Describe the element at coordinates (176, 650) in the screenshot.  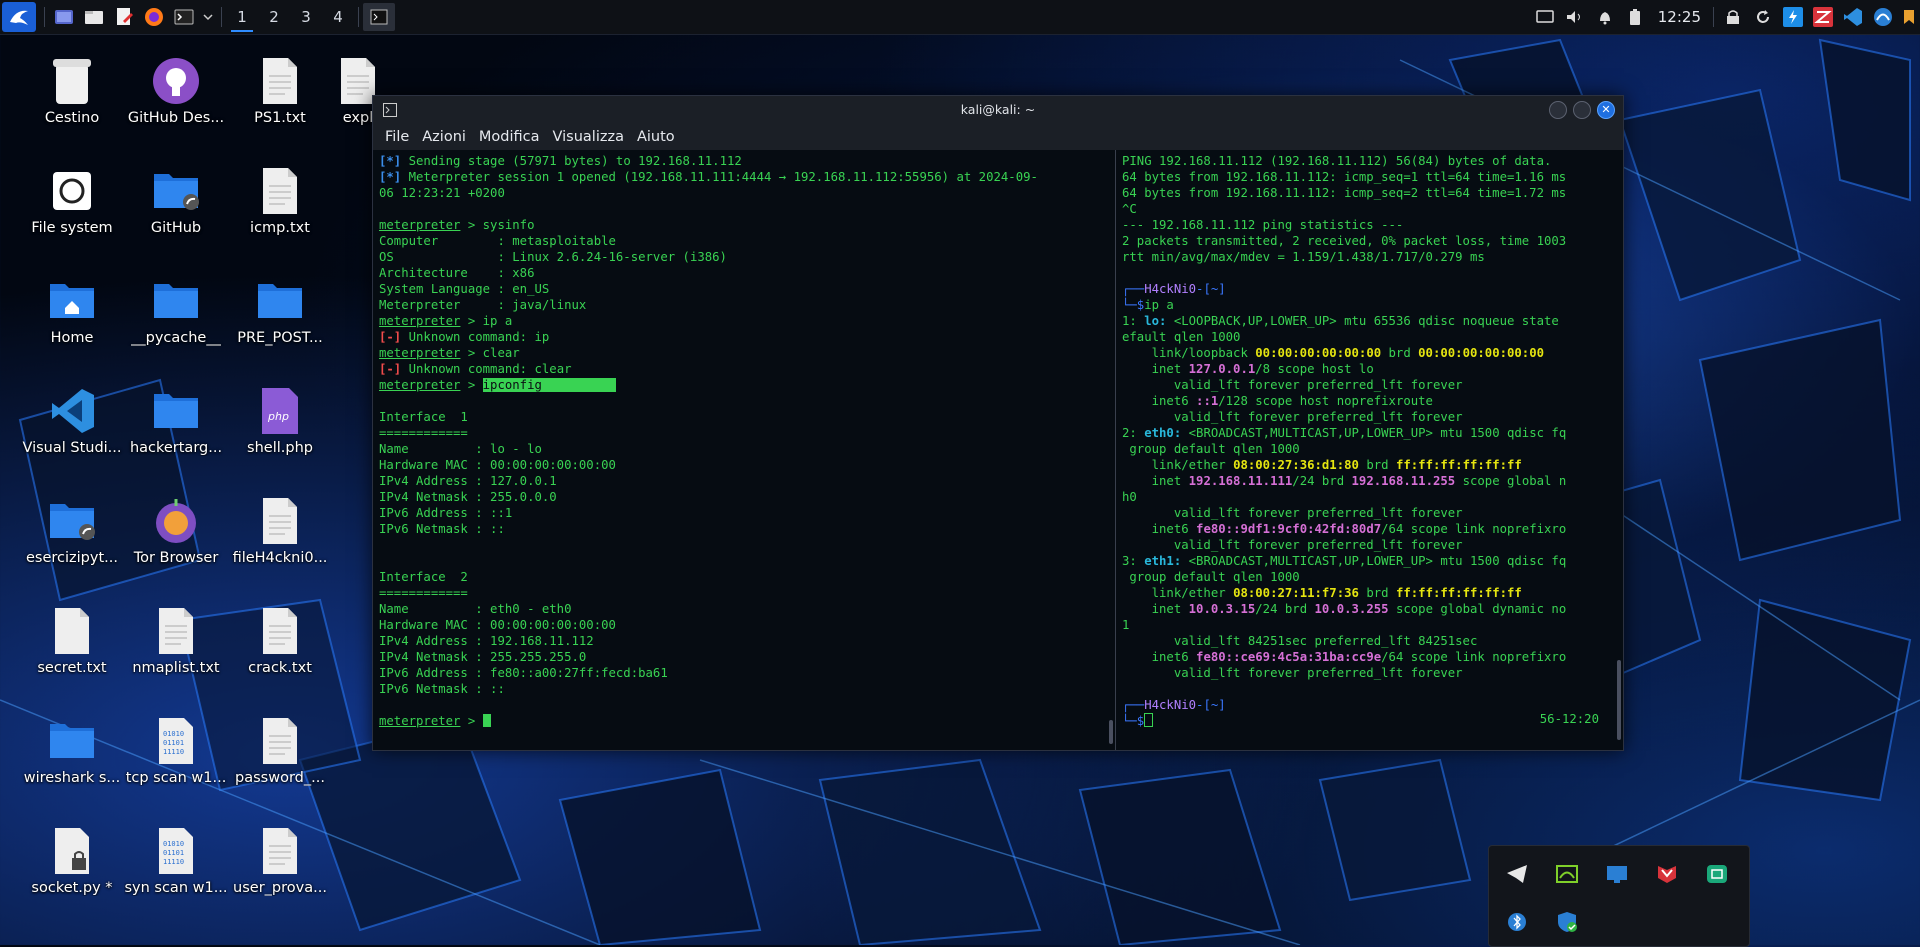
I see `desktop-icon: nmaplist.txt` at that location.